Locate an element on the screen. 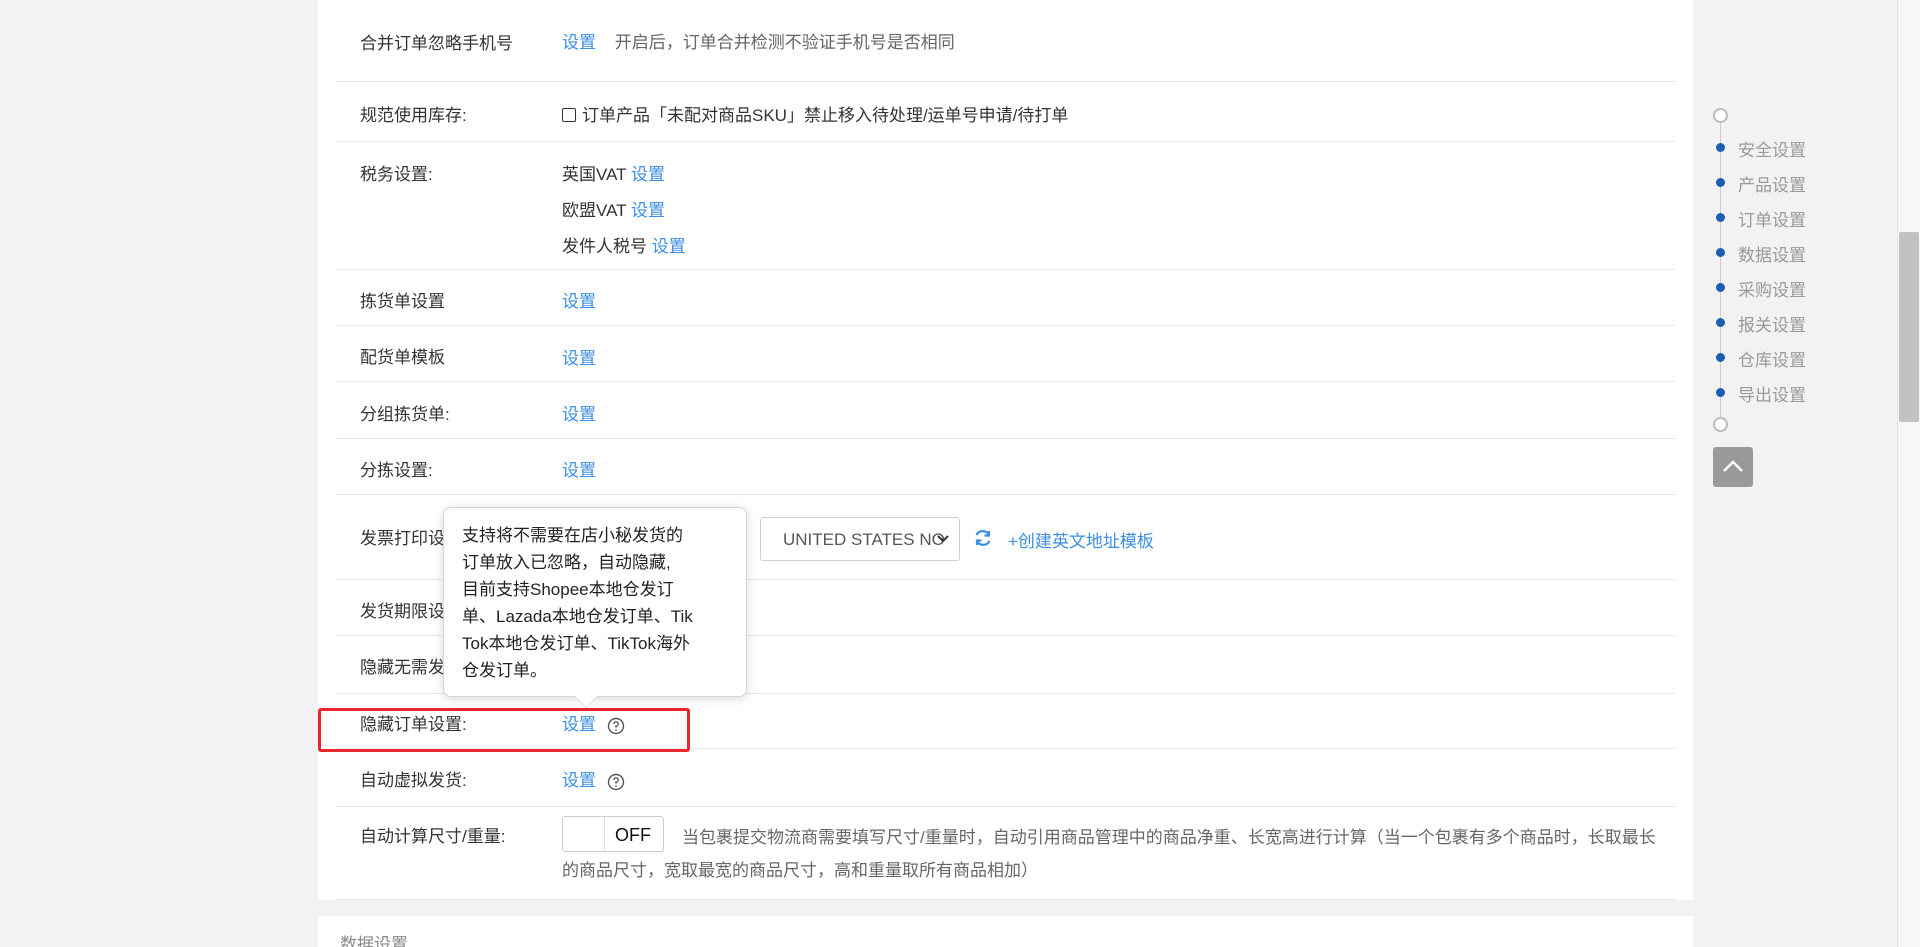 This screenshot has height=947, width=1920. tax-item: 欧盟VAT 设置 is located at coordinates (613, 208).